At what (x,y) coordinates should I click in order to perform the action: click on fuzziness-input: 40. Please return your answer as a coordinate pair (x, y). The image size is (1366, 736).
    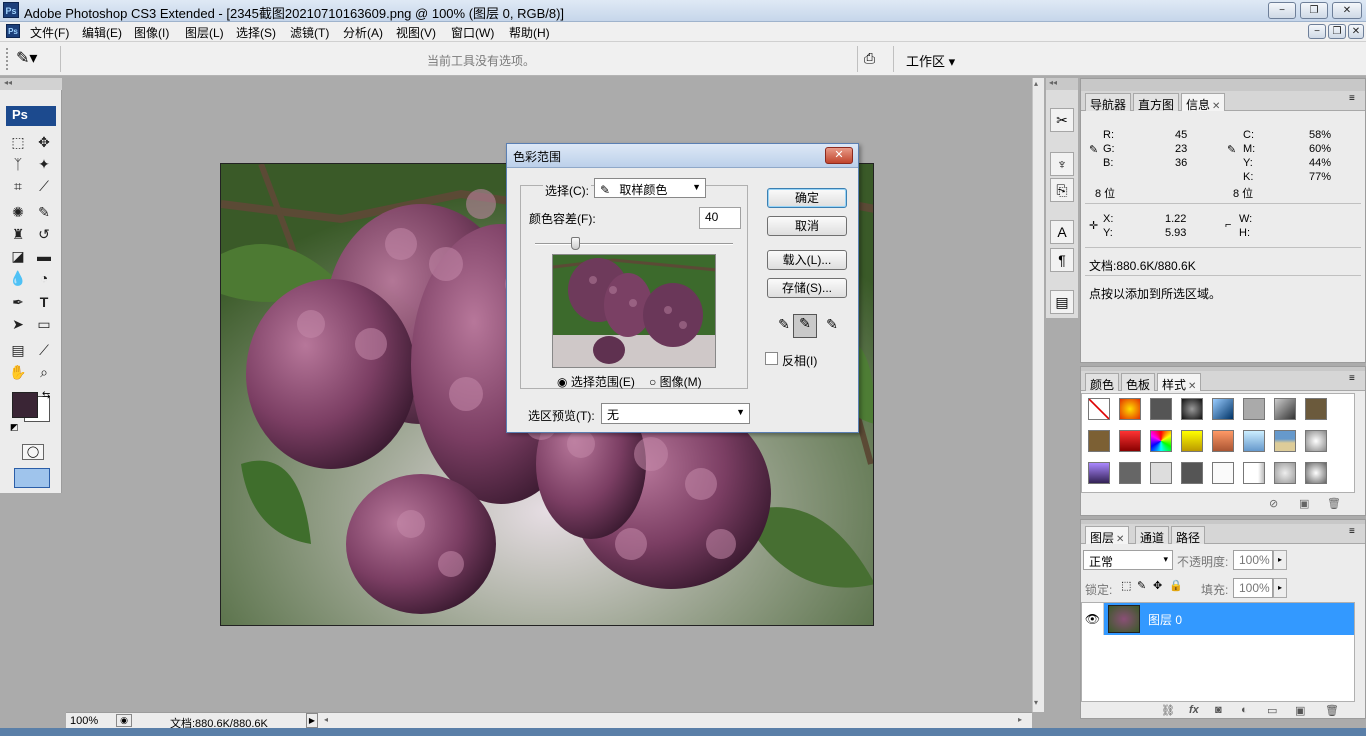
    Looking at the image, I should click on (720, 218).